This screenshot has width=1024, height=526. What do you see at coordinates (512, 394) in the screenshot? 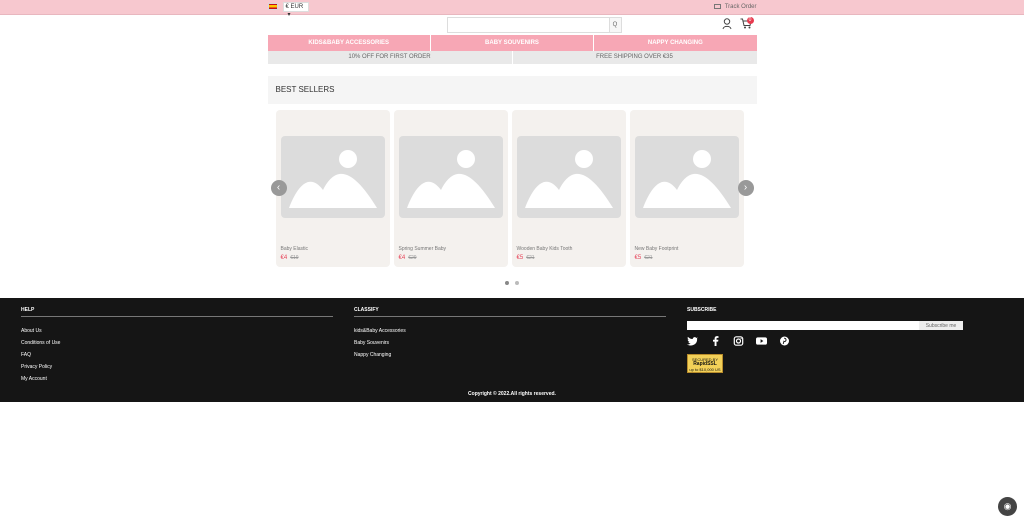
I see `copyright-text: Copyright © 2022.All rights reserved.` at bounding box center [512, 394].